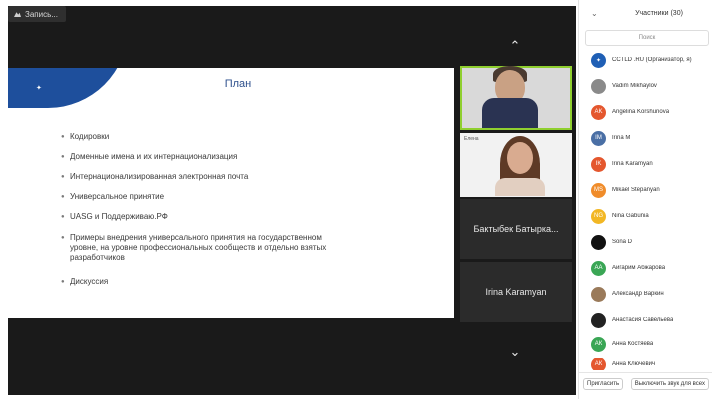  I want to click on participant-name: CCTLD .RU (Организатор, я), so click(652, 60).